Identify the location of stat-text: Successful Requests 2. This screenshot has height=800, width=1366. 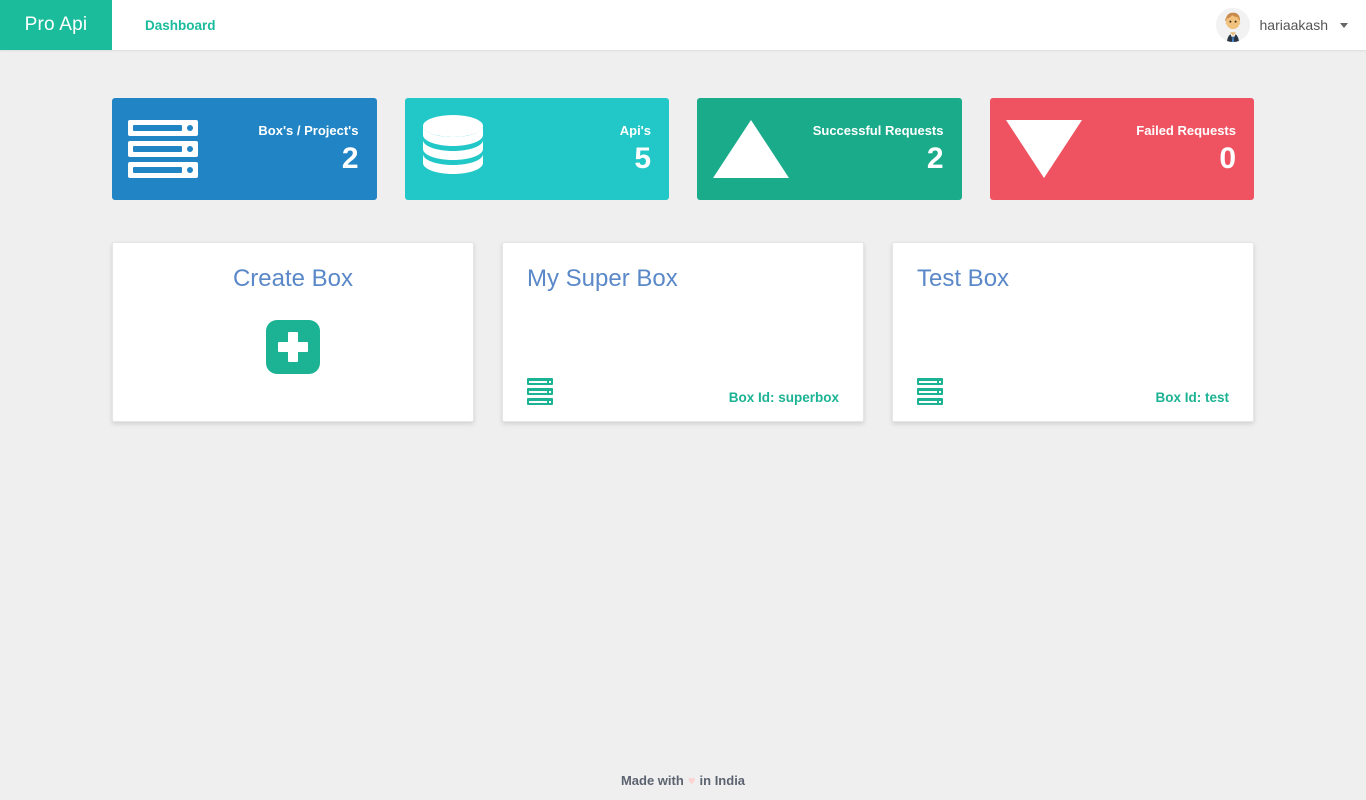
(878, 149).